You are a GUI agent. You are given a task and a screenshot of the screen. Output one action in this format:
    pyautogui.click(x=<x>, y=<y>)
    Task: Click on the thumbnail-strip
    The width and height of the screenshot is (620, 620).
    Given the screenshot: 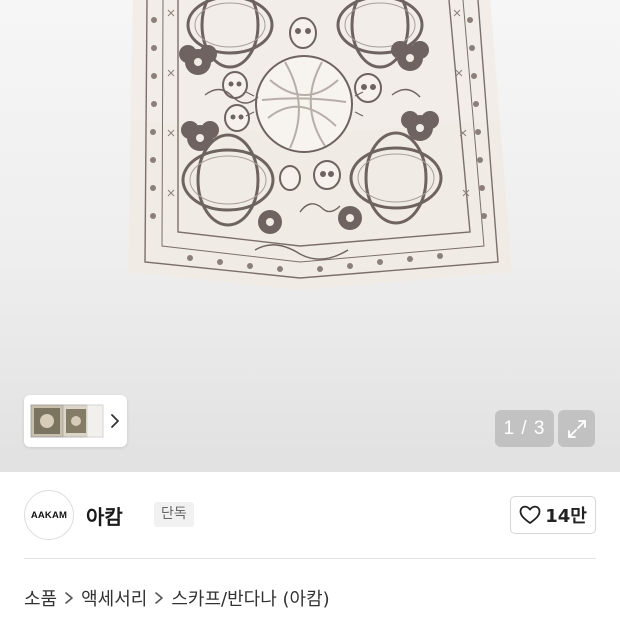 What is the action you would take?
    pyautogui.click(x=75, y=421)
    